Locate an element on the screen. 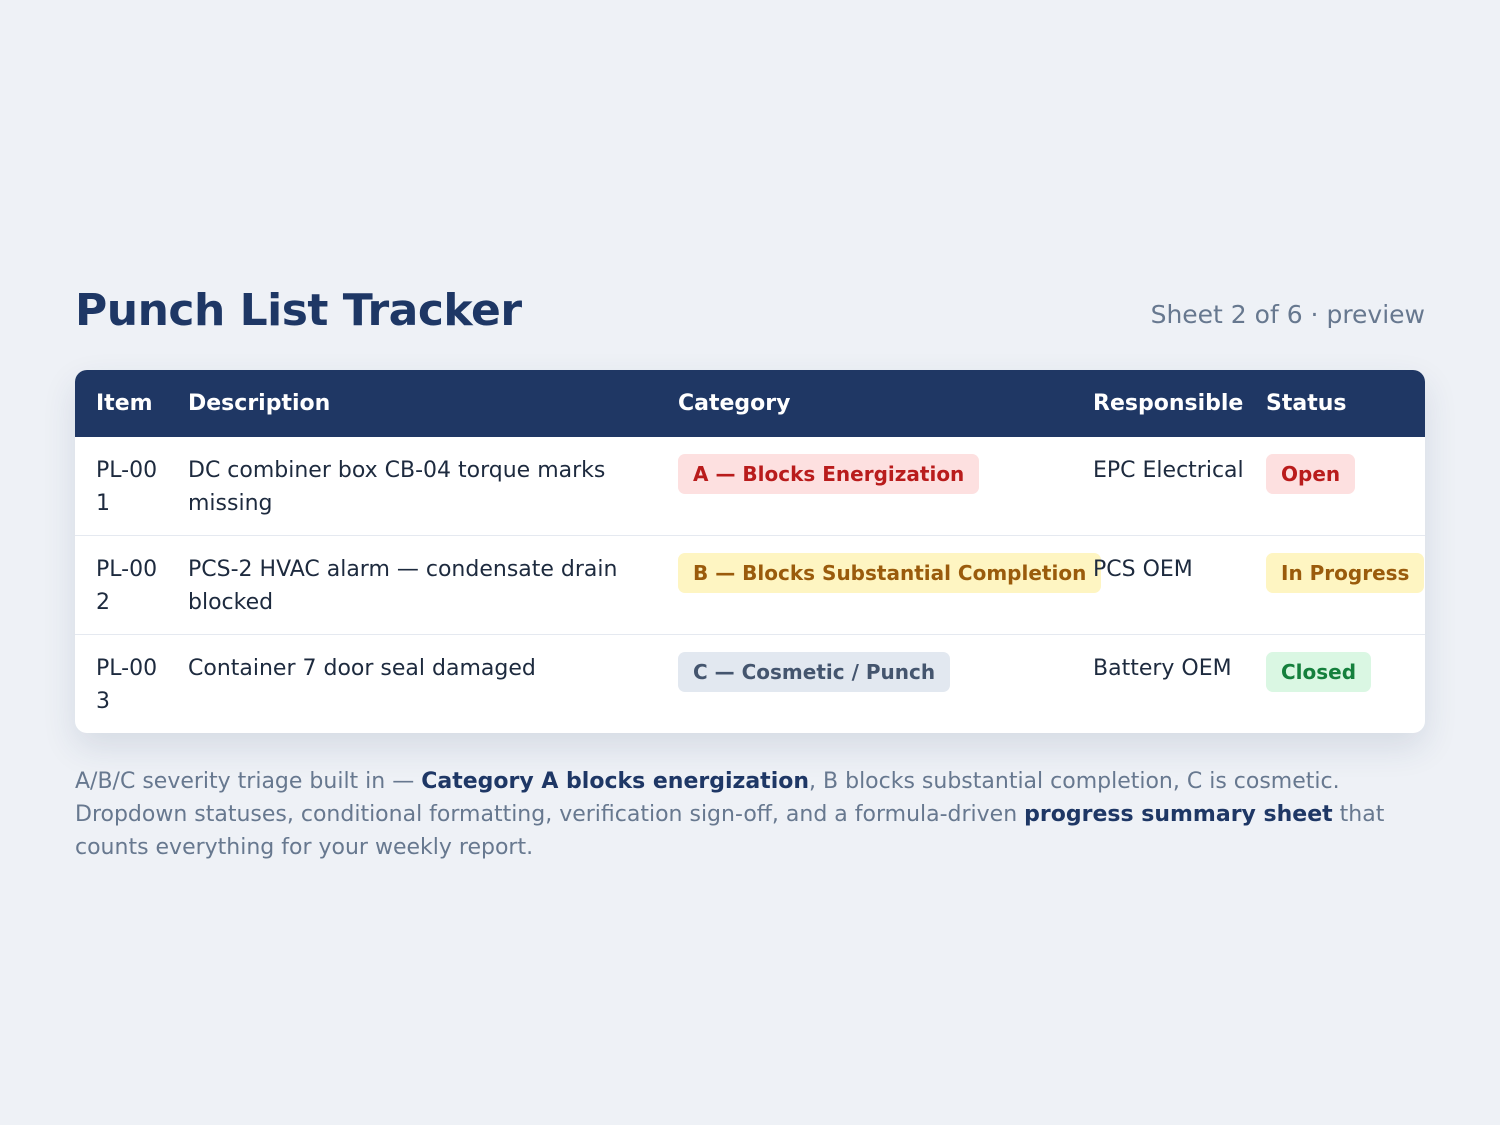  status-cell: In Progress is located at coordinates (1335, 585).